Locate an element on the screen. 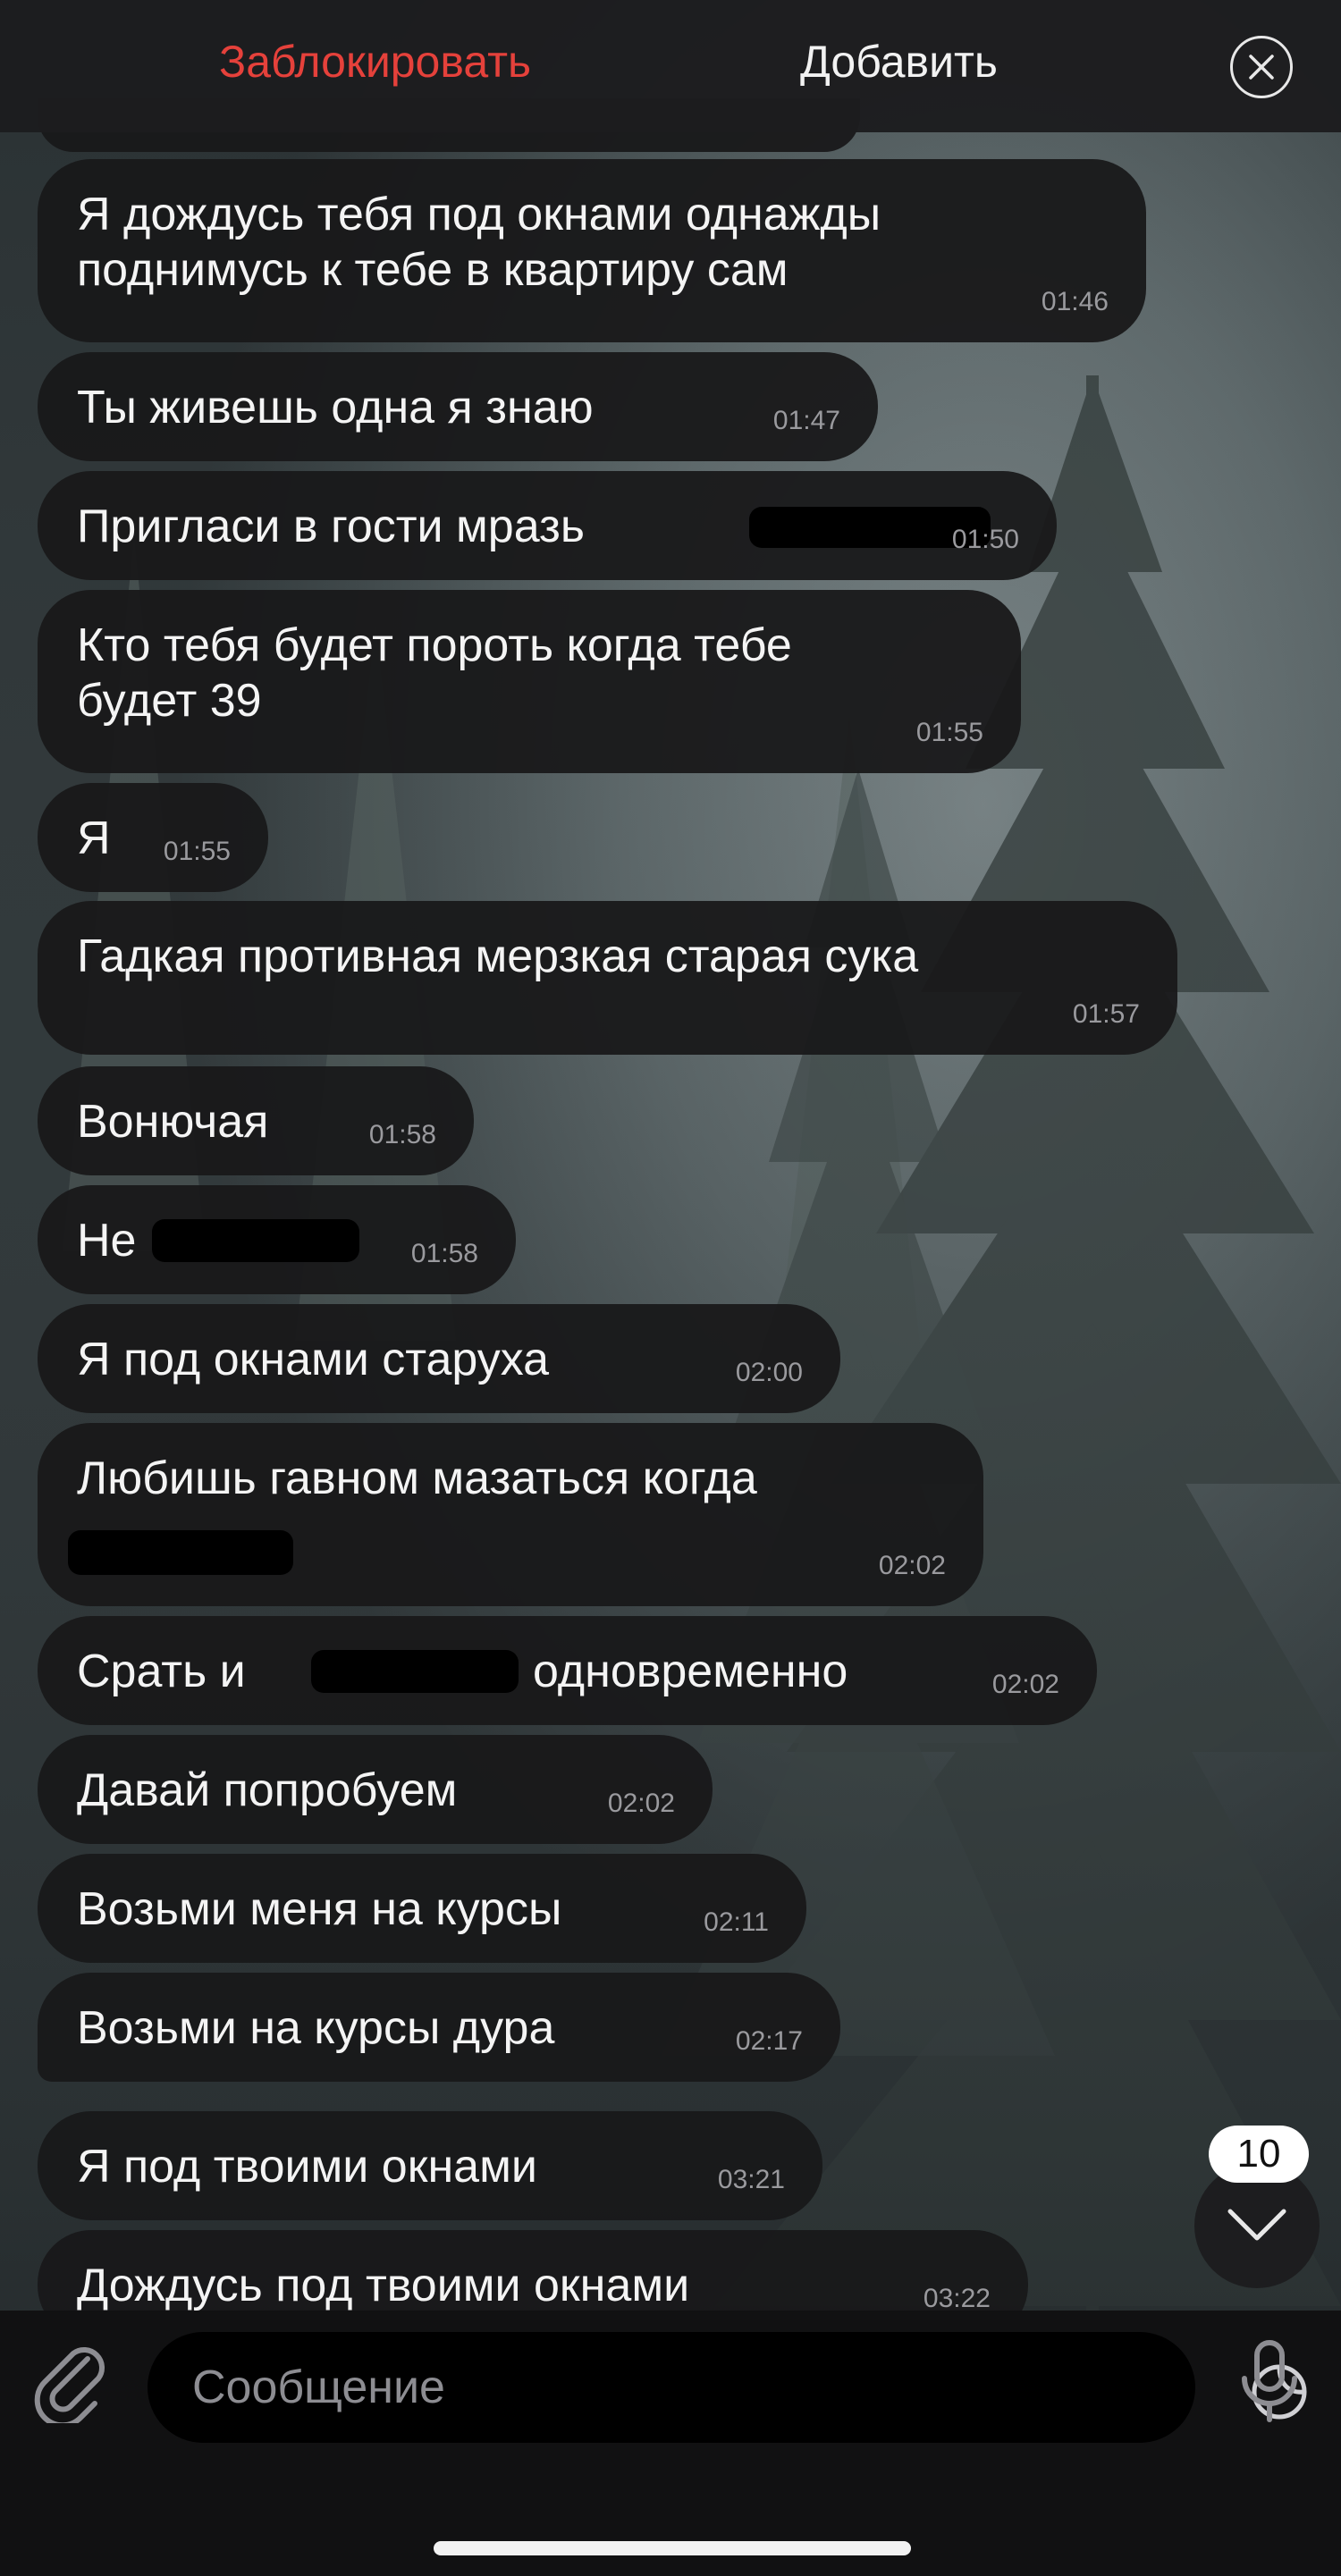 This screenshot has height=2576, width=1341. message-bubble: Давай попробуем 02:02 is located at coordinates (375, 1790).